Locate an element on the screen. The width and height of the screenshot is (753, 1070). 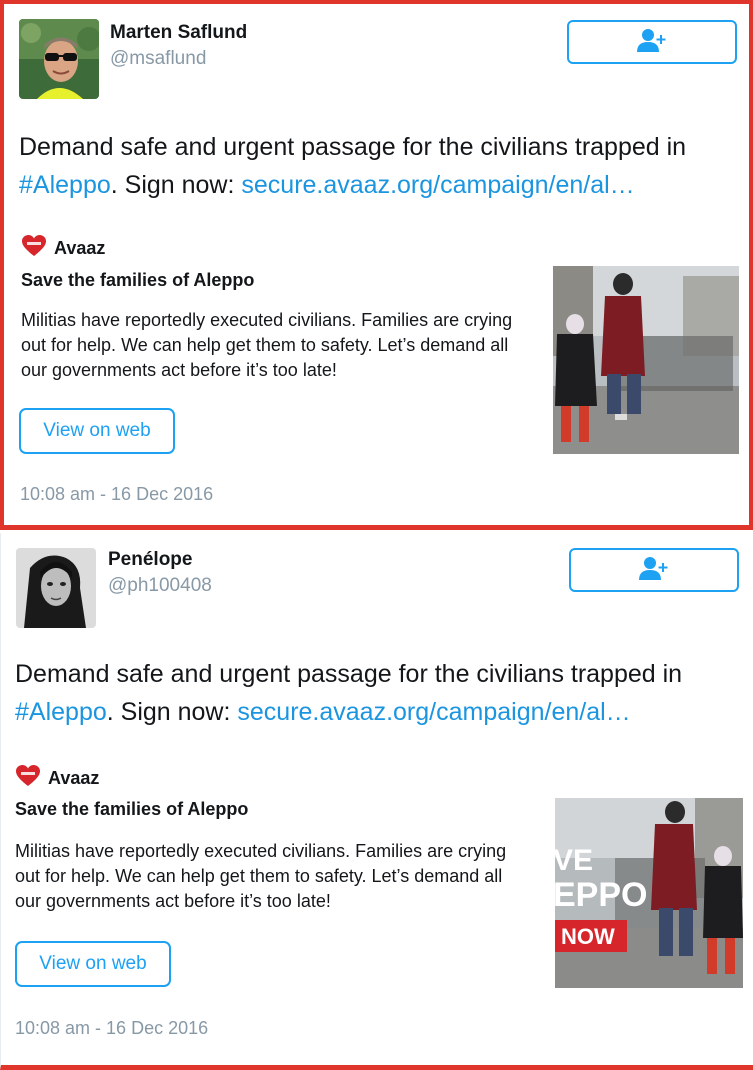
overlay-text-line2: EPPO is located at coordinates (601, 895).